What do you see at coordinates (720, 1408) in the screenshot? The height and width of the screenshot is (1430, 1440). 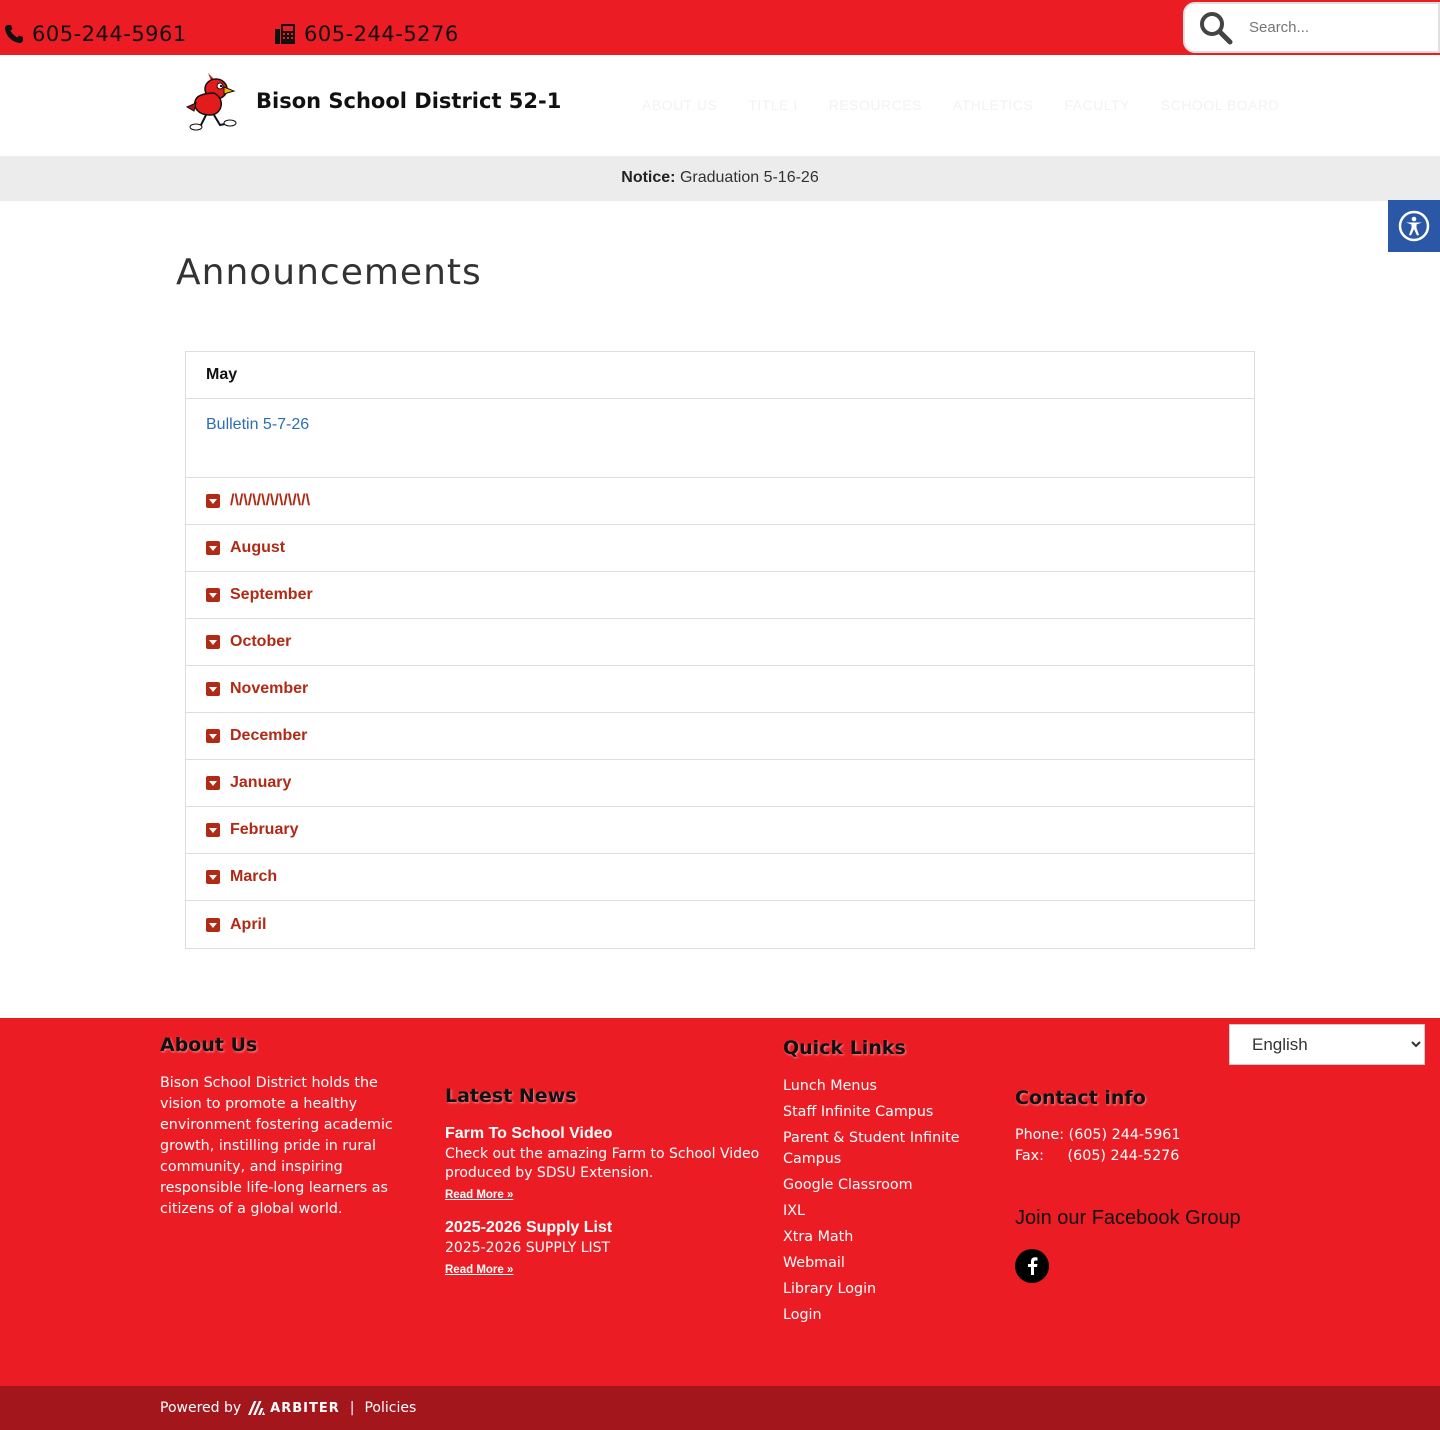 I see `bottom-bar: Powered by ARBITER | Policies` at bounding box center [720, 1408].